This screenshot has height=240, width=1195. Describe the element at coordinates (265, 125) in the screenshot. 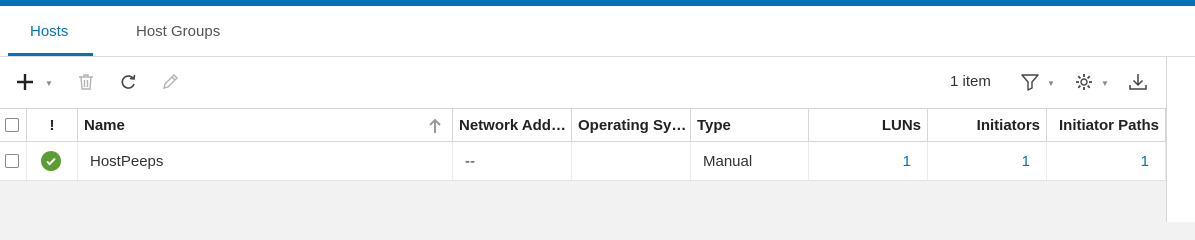

I see `column-header-name: Name` at that location.